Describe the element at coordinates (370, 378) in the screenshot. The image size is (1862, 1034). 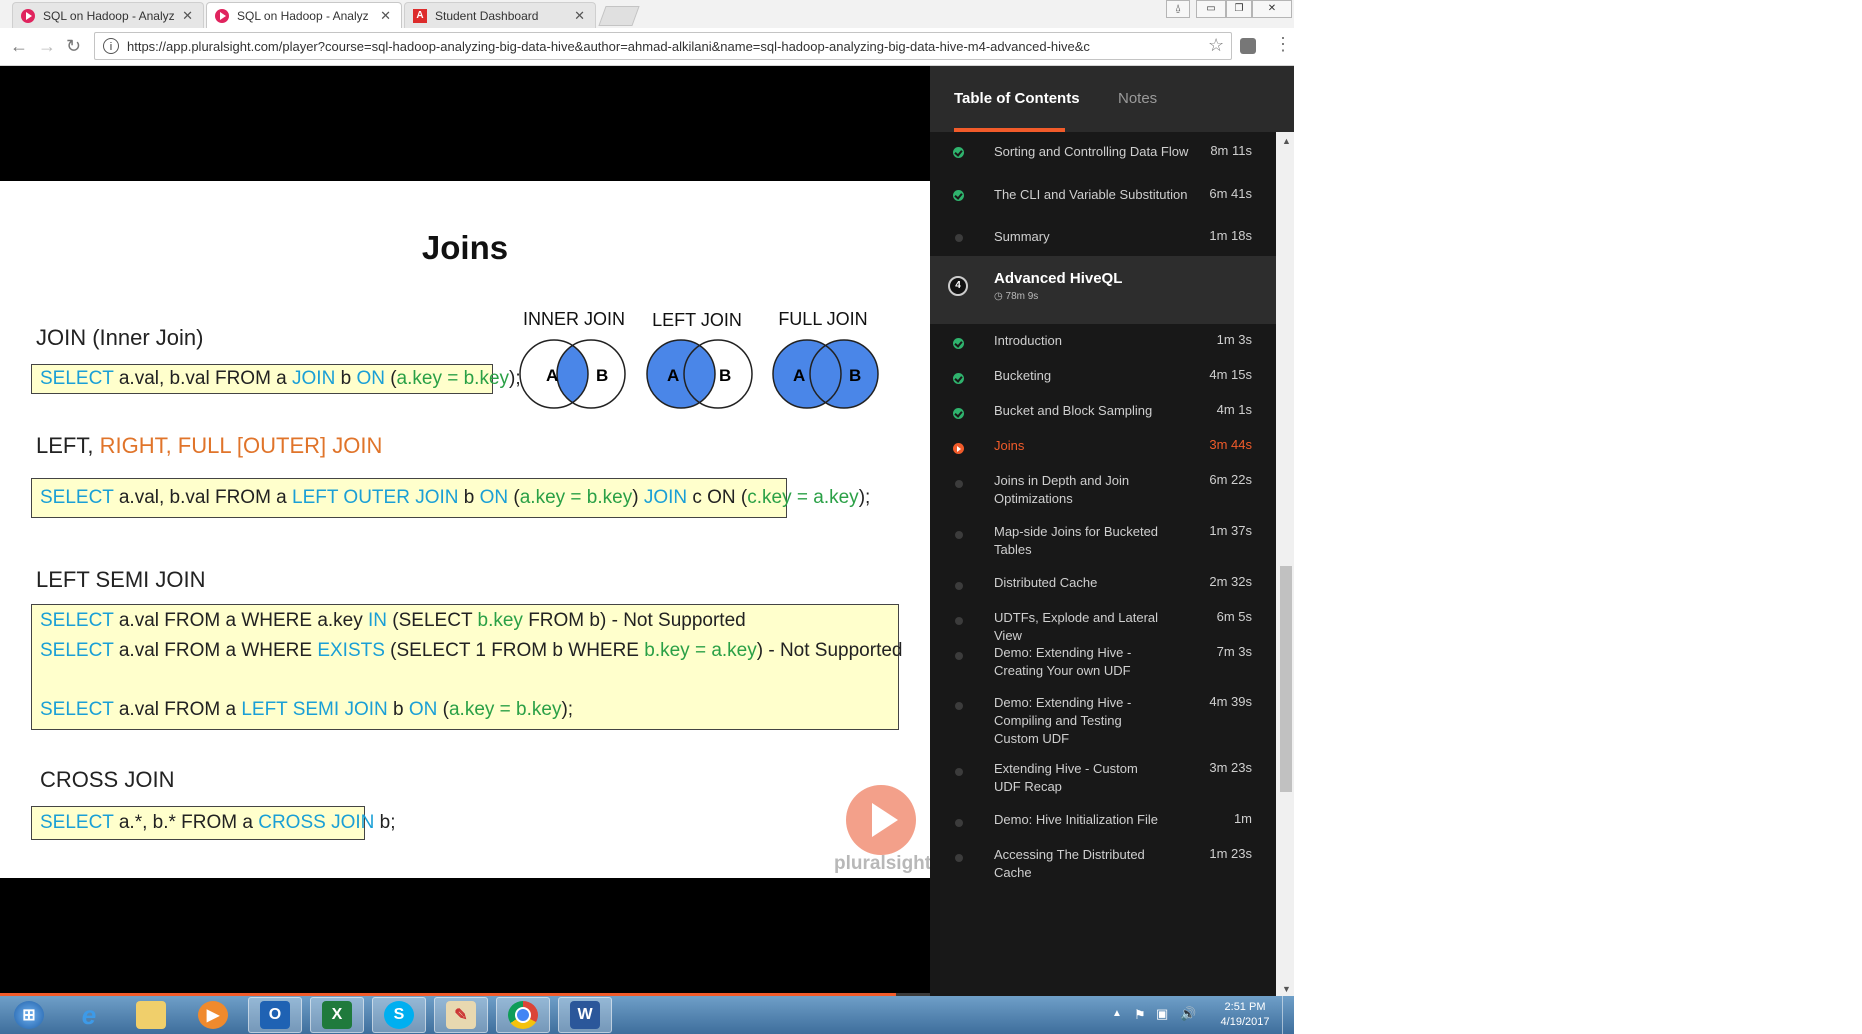
I see `sql-keyword: ON` at that location.